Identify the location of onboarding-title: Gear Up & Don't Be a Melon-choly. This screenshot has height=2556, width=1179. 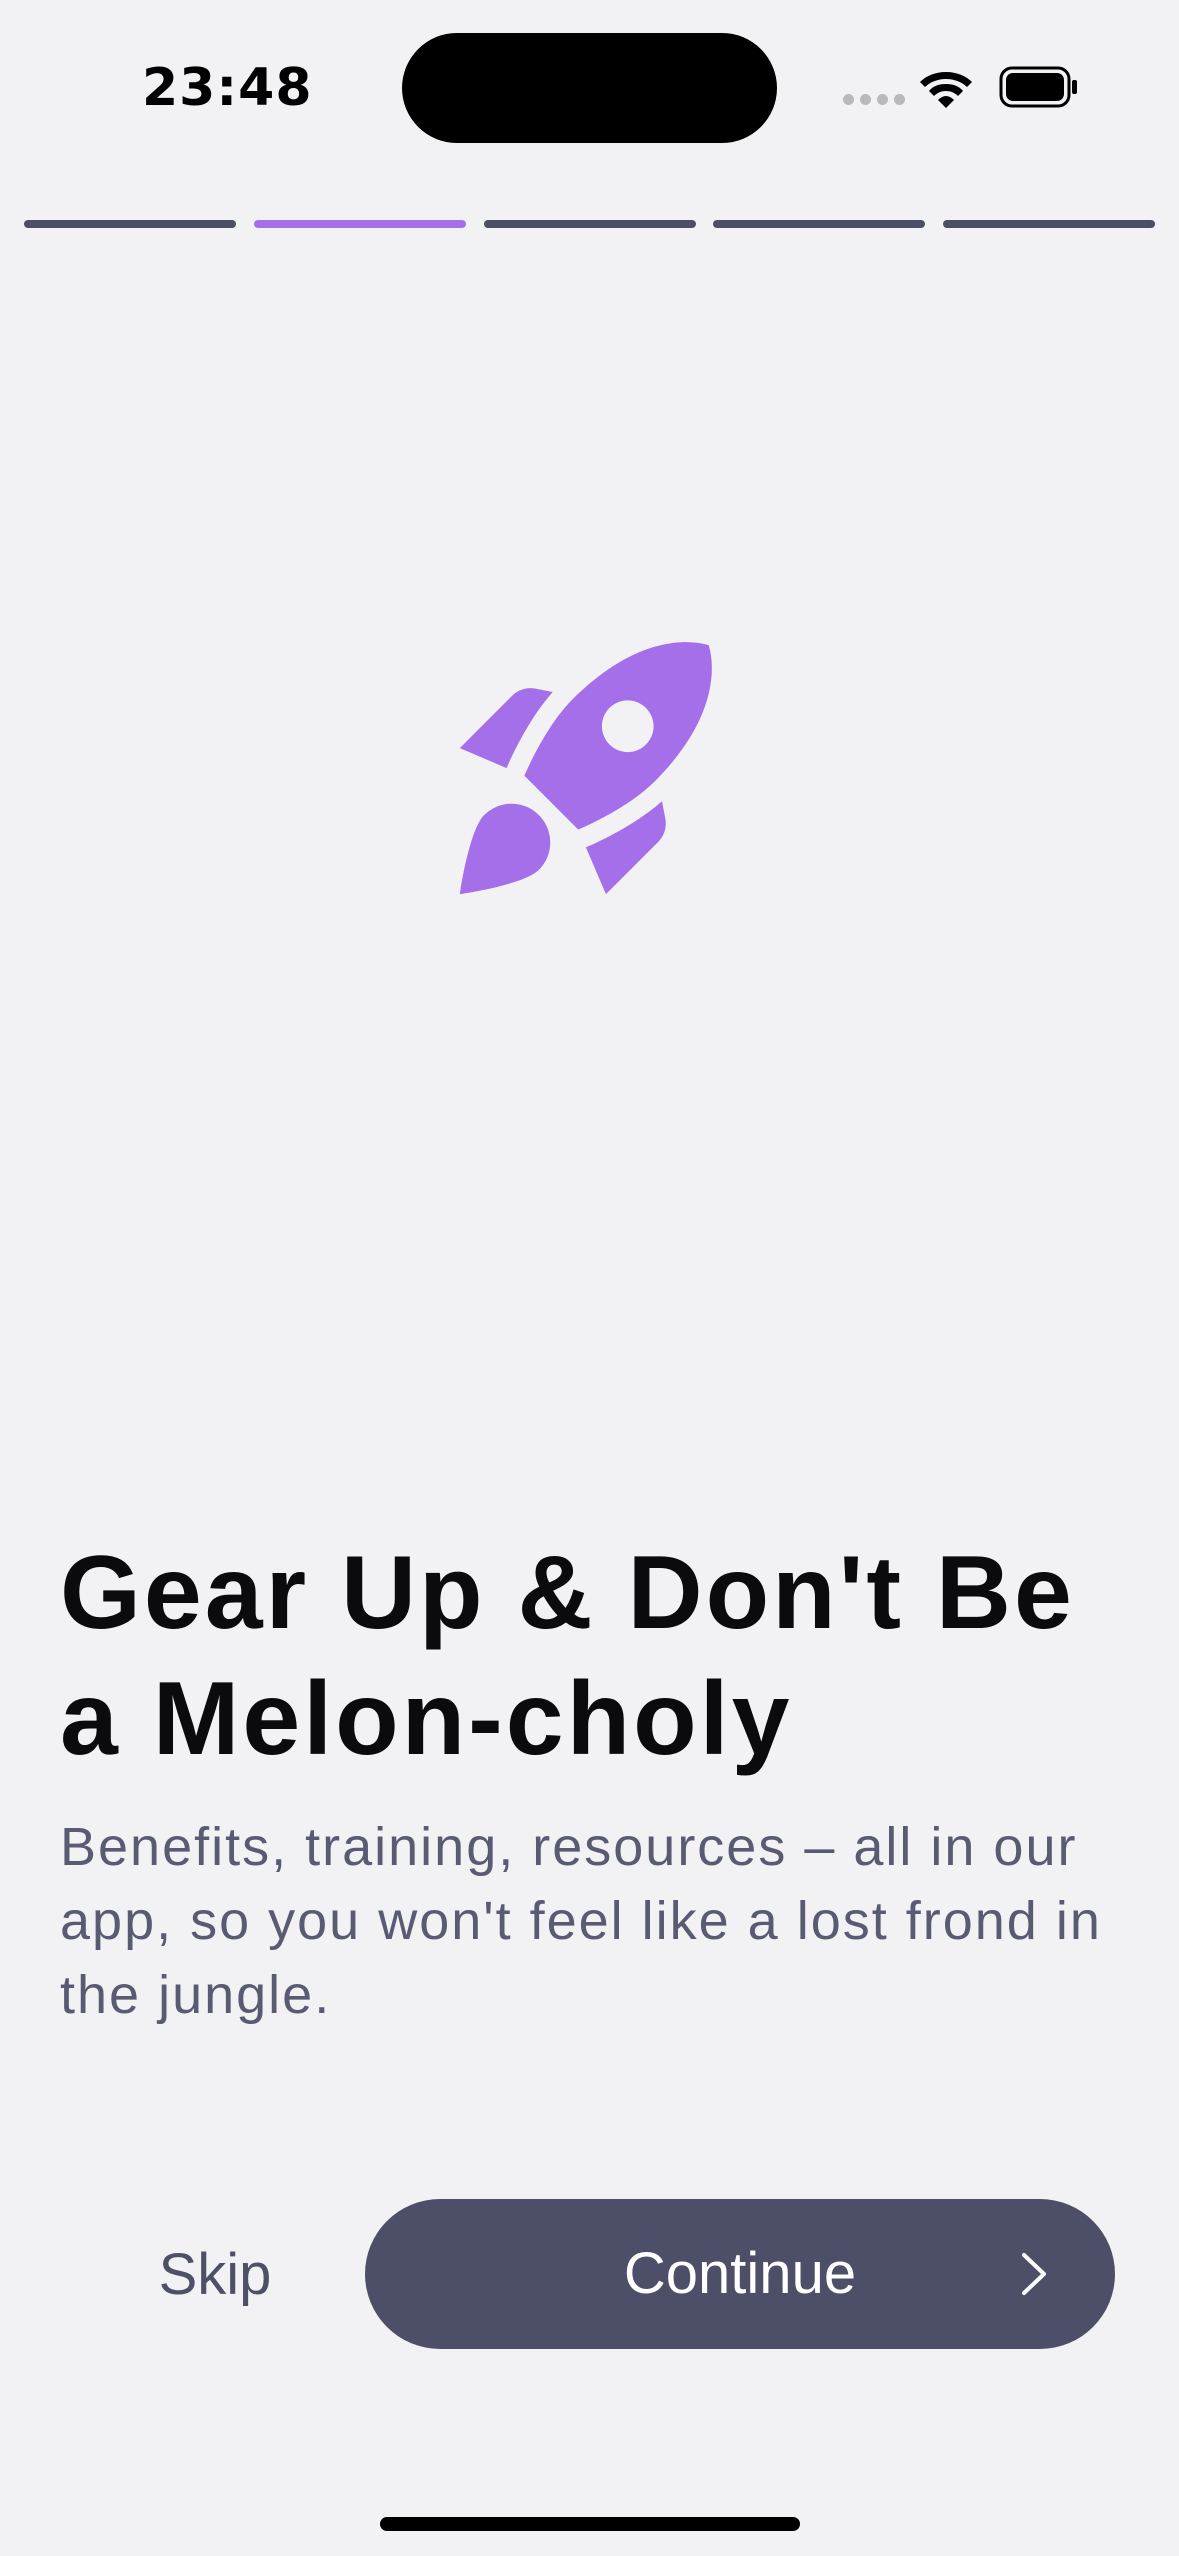
(567, 1656).